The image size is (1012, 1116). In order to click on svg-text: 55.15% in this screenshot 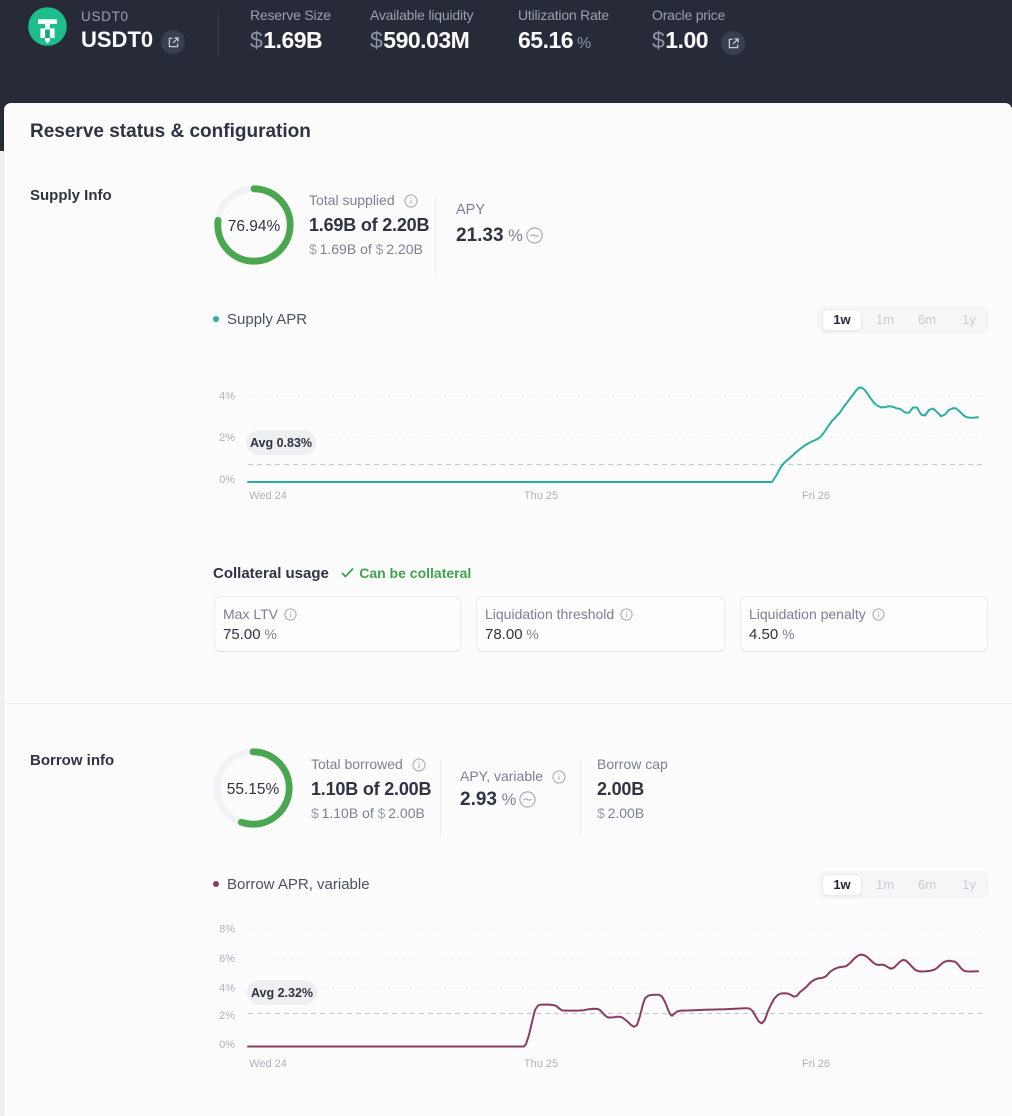, I will do `click(253, 789)`.